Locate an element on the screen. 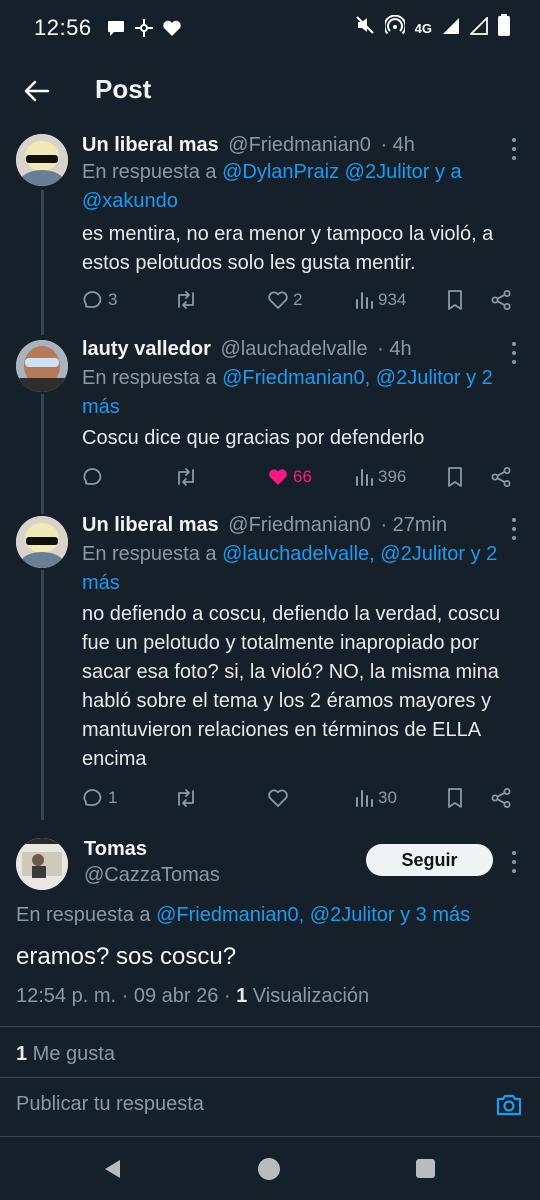 The image size is (540, 1200). nav-recents-icon is located at coordinates (425, 1168).